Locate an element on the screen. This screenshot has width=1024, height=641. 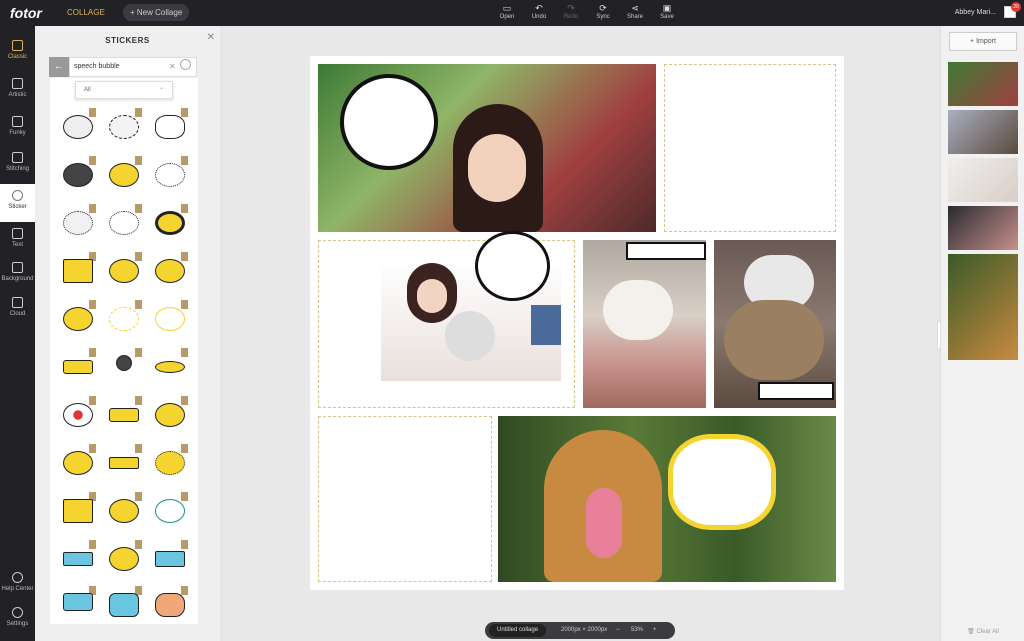
sync-label: Sync is located at coordinates (603, 17).